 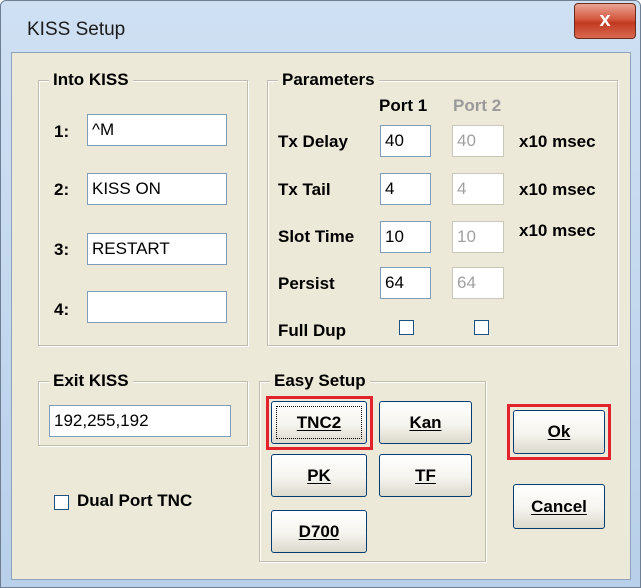 What do you see at coordinates (157, 249) in the screenshot?
I see `into-kiss-field-3: RESTART` at bounding box center [157, 249].